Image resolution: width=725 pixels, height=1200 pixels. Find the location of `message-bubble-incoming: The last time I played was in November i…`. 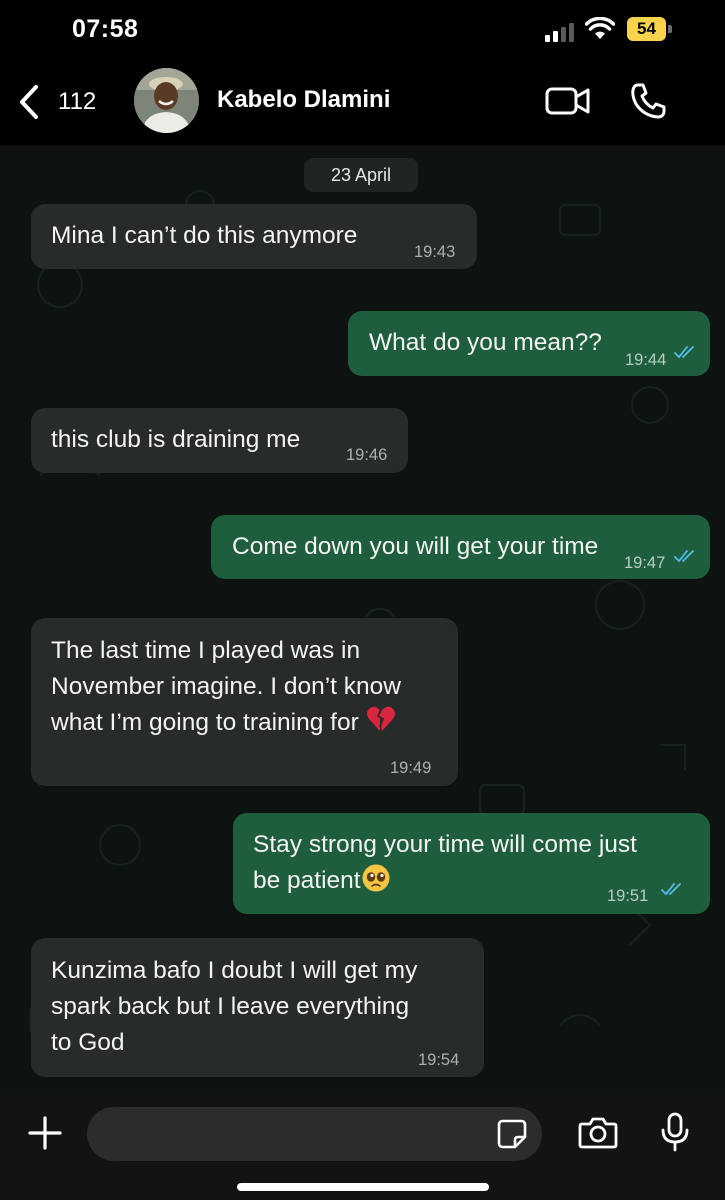

message-bubble-incoming: The last time I played was in November i… is located at coordinates (244, 702).